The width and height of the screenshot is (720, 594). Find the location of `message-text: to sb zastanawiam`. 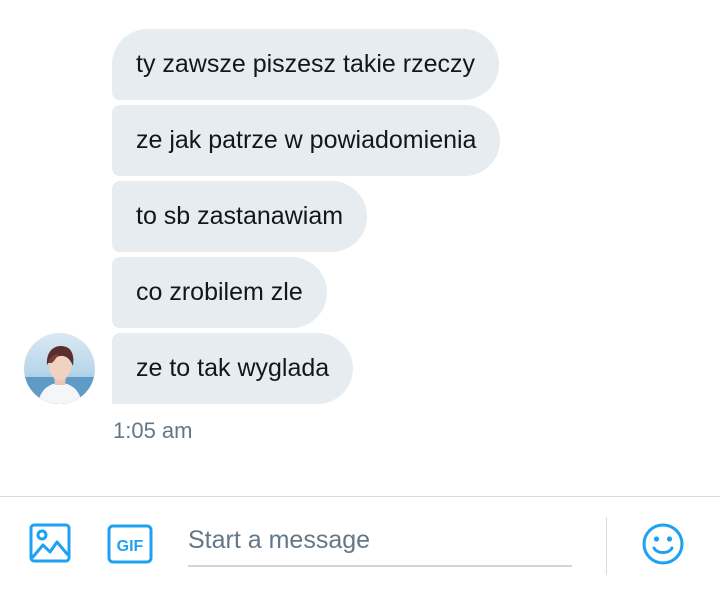

message-text: to sb zastanawiam is located at coordinates (240, 216).